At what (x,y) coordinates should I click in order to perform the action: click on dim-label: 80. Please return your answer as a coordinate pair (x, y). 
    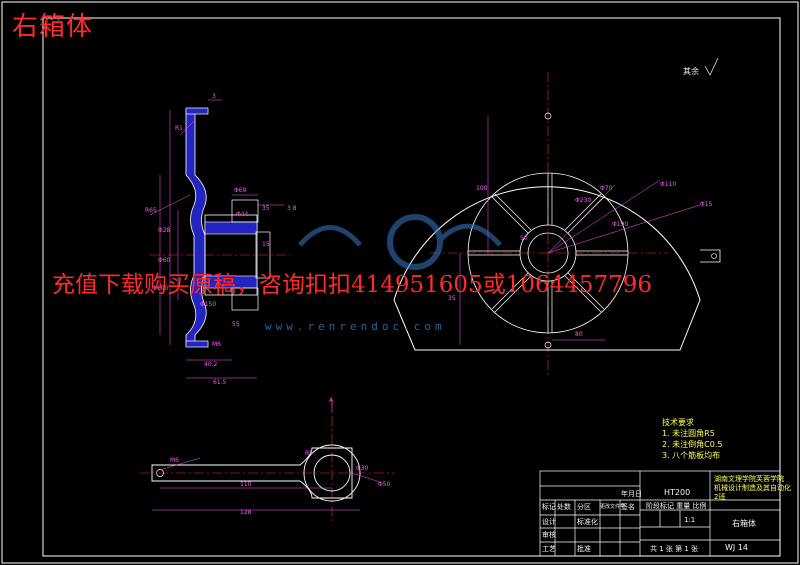
    Looking at the image, I should click on (579, 334).